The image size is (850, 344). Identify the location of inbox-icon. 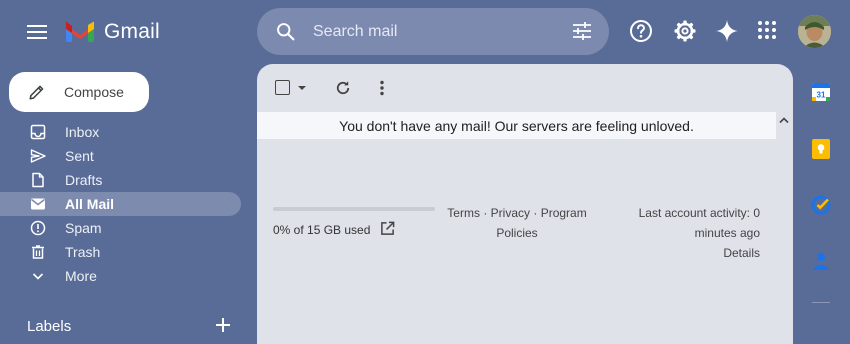
(38, 132).